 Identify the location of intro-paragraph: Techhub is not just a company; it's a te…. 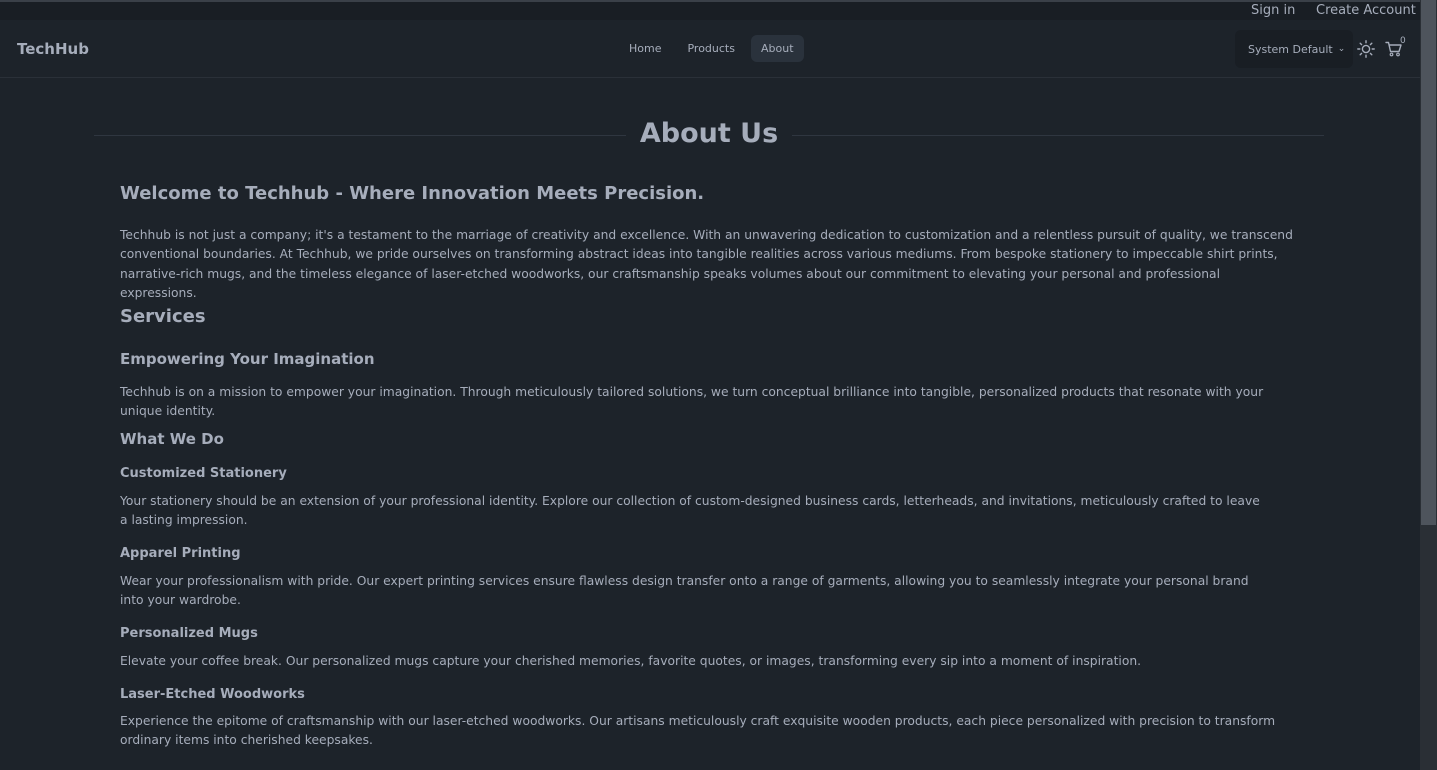
(706, 264).